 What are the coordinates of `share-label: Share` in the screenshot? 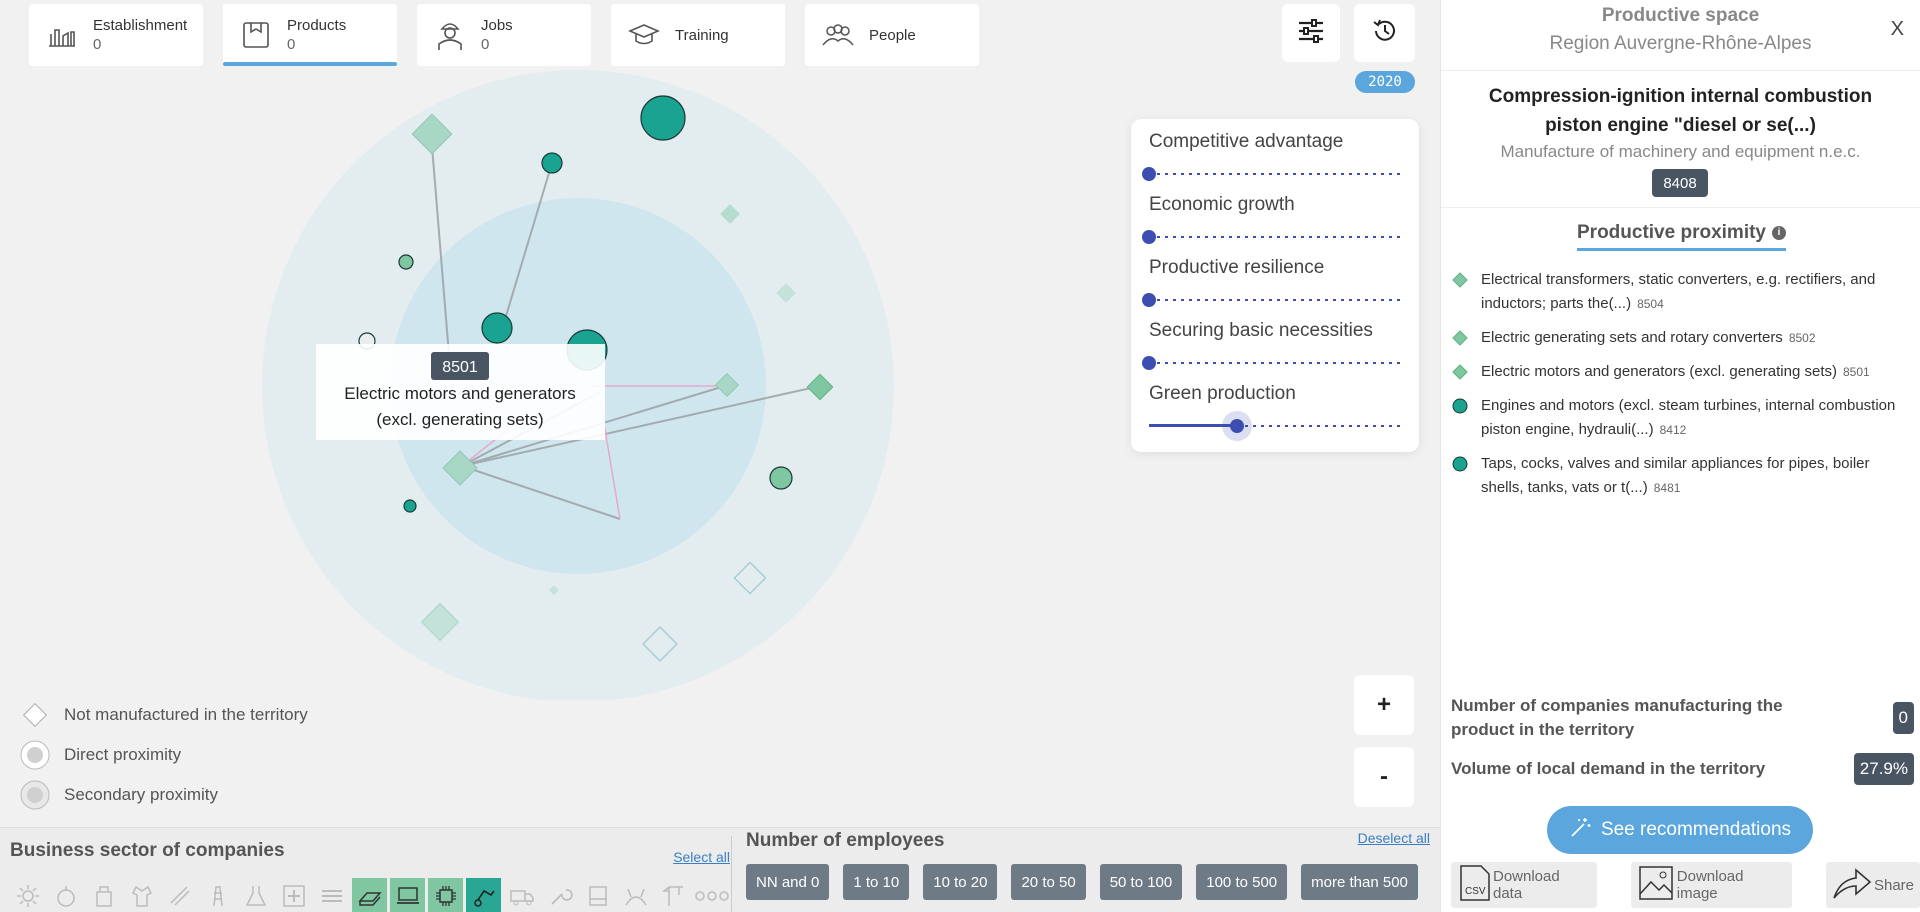 It's located at (1893, 885).